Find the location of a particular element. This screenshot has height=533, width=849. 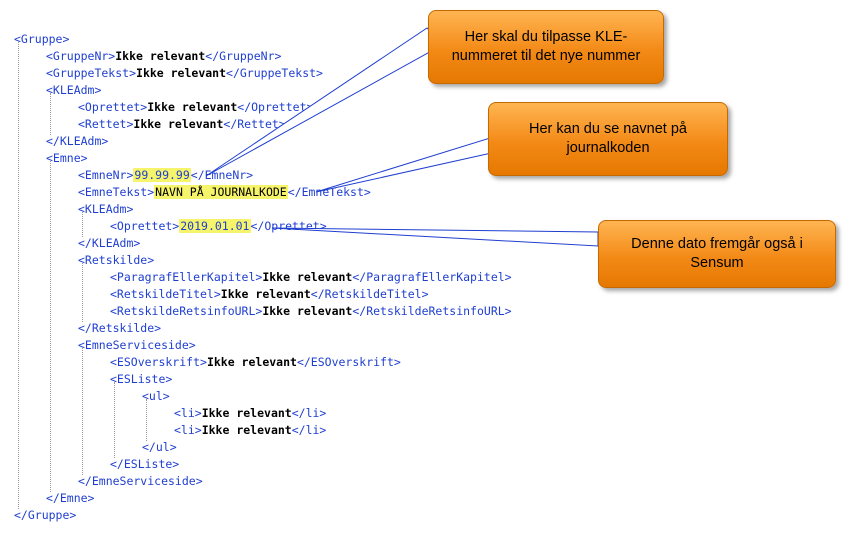

callout-text: Her kan du se navnet på journalkoden is located at coordinates (608, 138).